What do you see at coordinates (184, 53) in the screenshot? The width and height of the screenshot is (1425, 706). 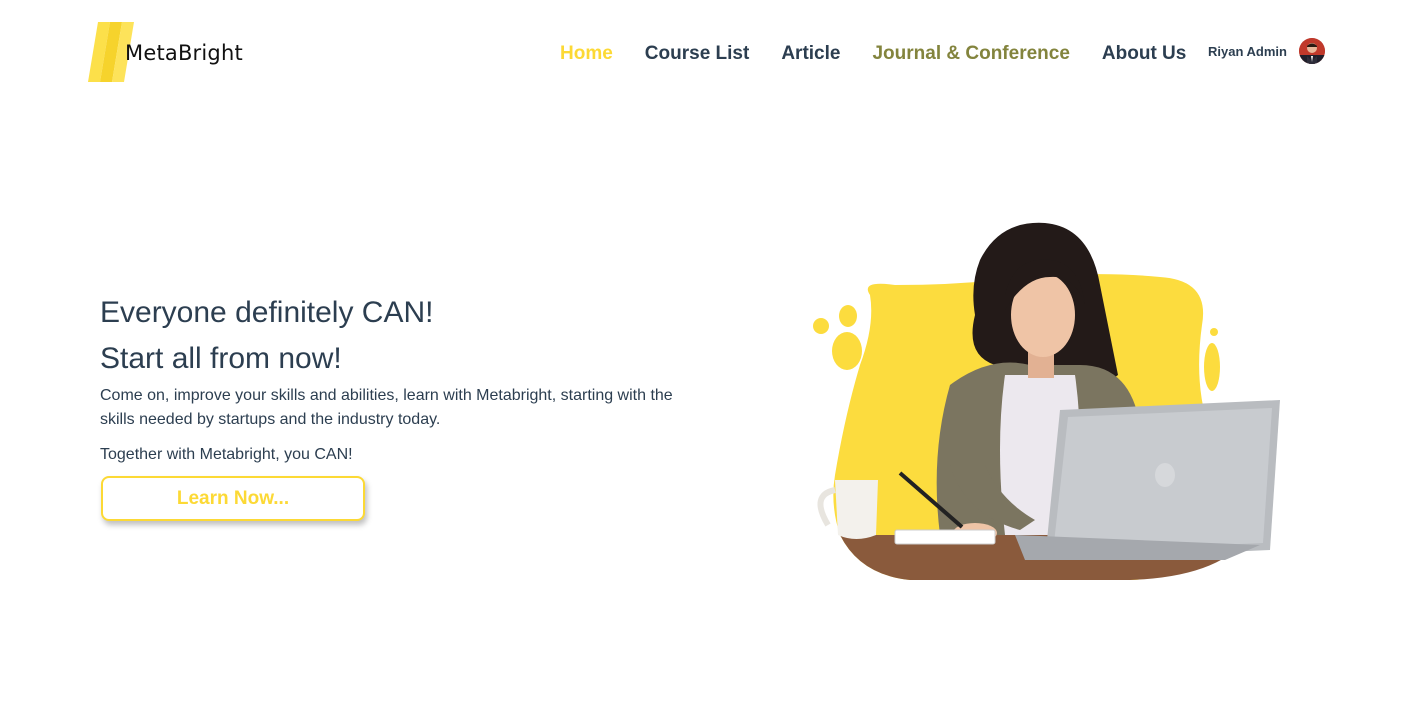 I see `brand-name: MetaBright` at bounding box center [184, 53].